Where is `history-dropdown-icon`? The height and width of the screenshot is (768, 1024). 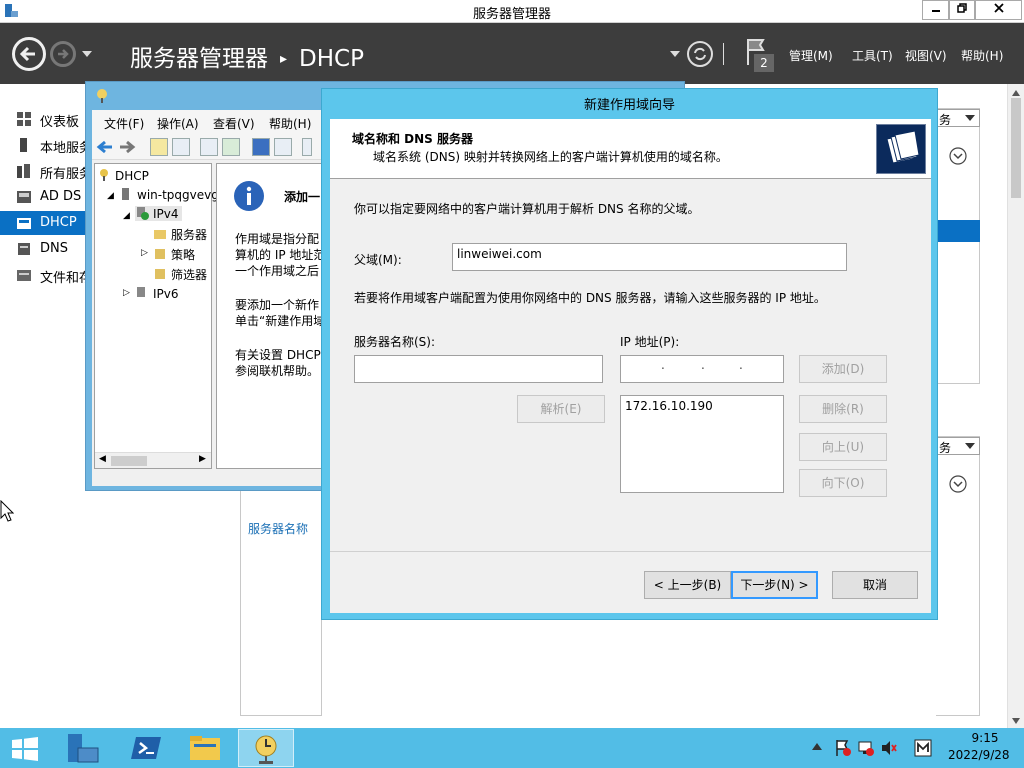 history-dropdown-icon is located at coordinates (87, 55).